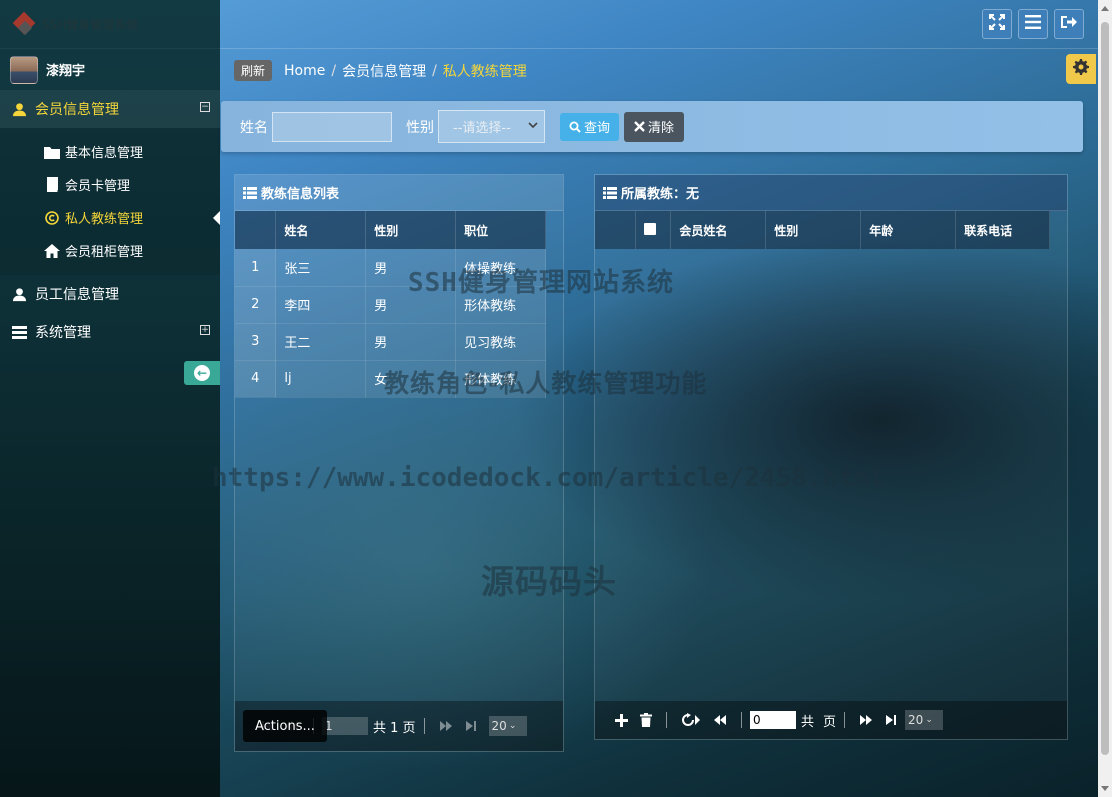 This screenshot has height=797, width=1112. I want to click on table-row: 1 张三 男 体操教练, so click(390, 268).